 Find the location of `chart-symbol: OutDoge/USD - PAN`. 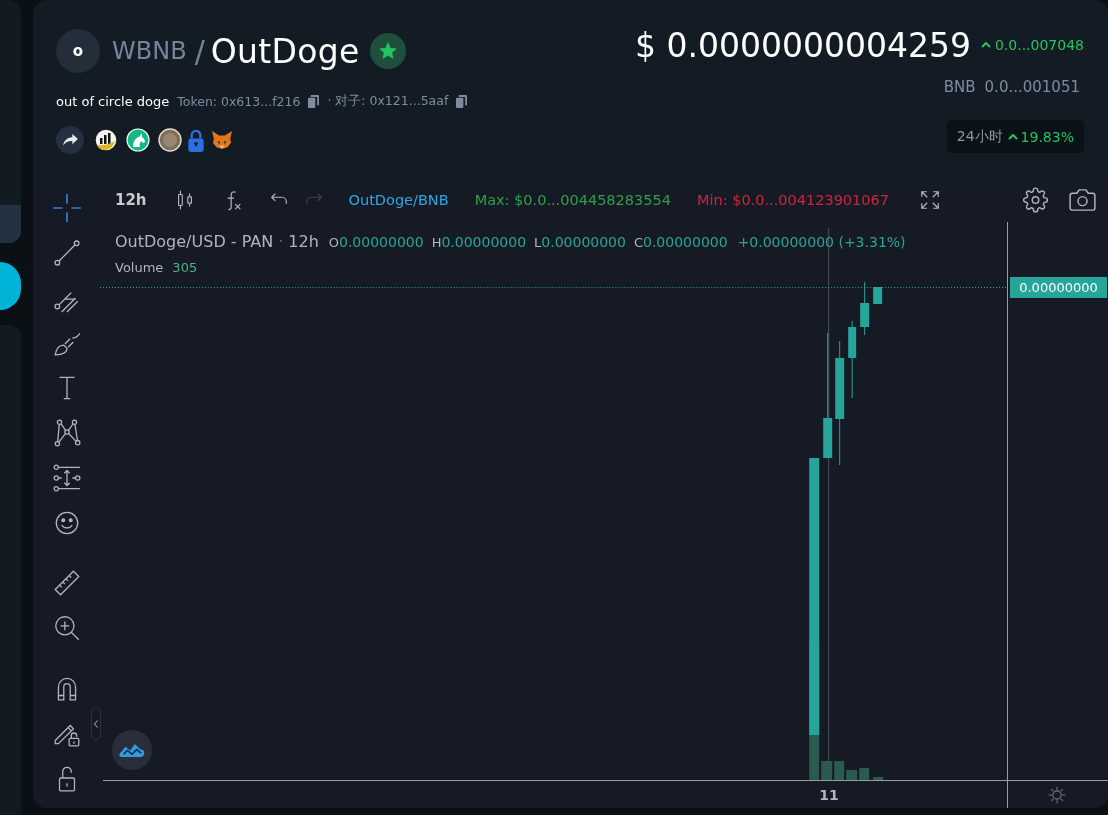

chart-symbol: OutDoge/USD - PAN is located at coordinates (194, 241).